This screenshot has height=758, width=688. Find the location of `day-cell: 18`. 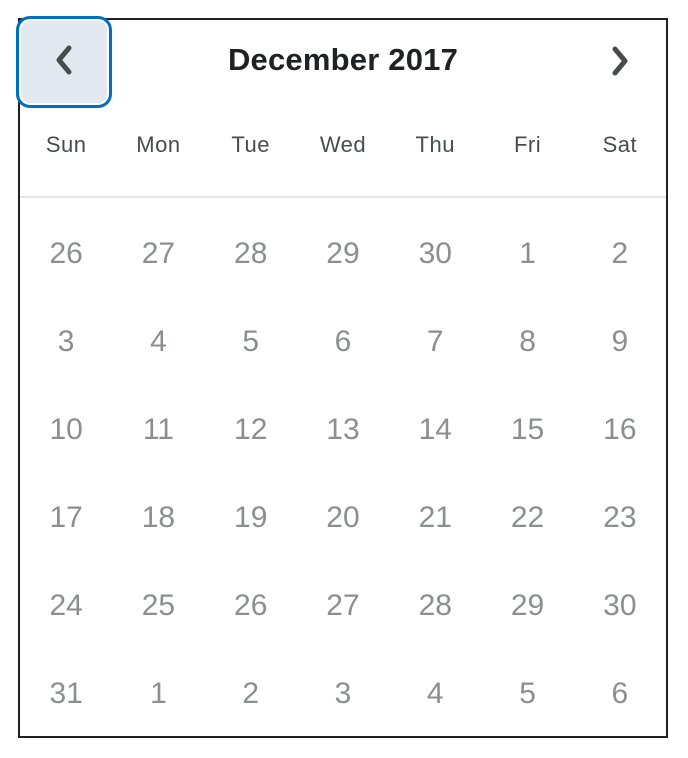

day-cell: 18 is located at coordinates (158, 518).